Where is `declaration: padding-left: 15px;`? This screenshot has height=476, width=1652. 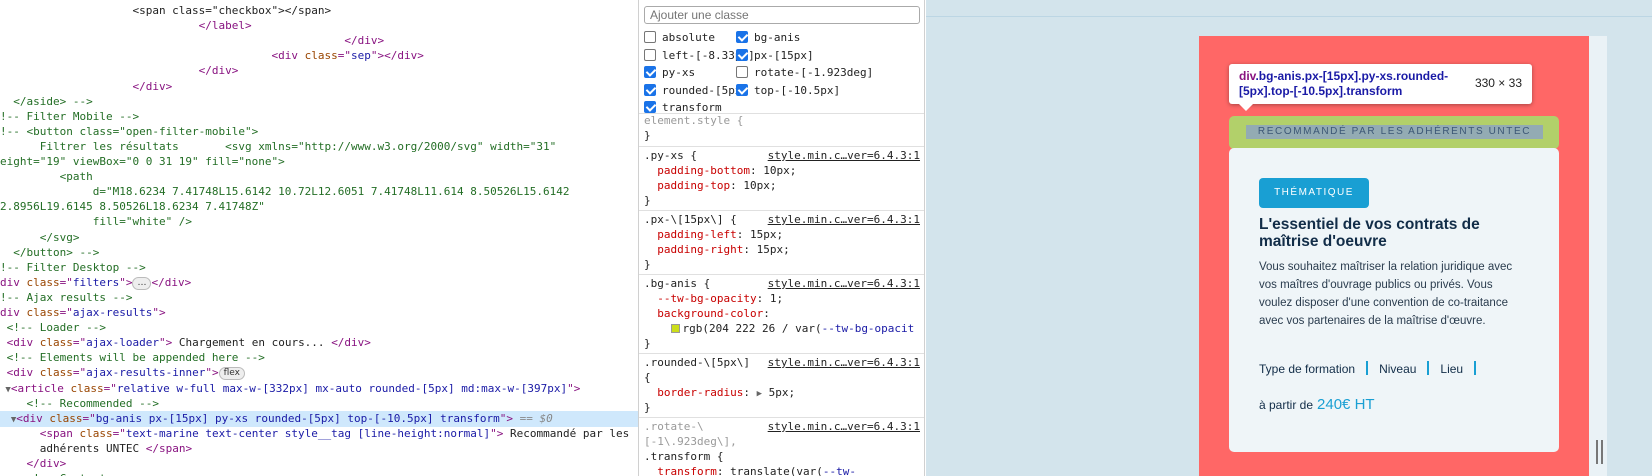
declaration: padding-left: 15px; is located at coordinates (783, 234).